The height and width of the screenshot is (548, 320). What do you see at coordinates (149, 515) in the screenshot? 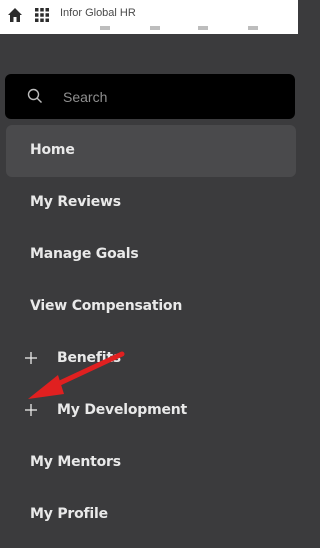
I see `nav-item-my-profile: My Profile` at bounding box center [149, 515].